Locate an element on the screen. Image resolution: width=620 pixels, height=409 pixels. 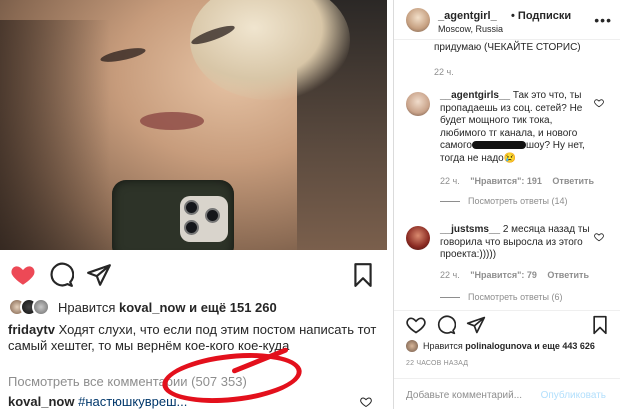
post-likes: Нравится koval_now и ещё 151 260 is located at coordinates (142, 307).